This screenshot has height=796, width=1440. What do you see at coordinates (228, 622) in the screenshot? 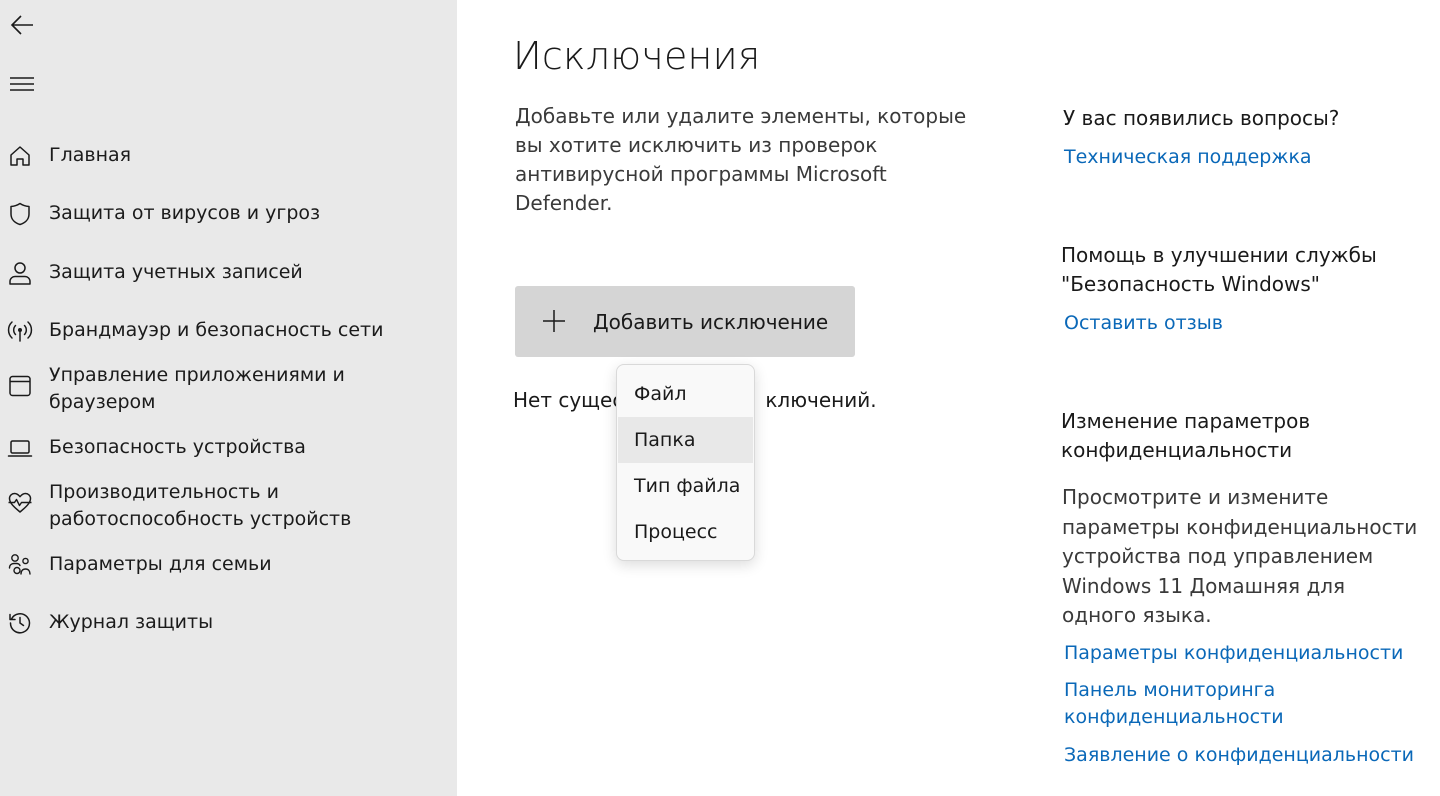
I see `sidebar-item-protection-history: Журнал защиты` at bounding box center [228, 622].